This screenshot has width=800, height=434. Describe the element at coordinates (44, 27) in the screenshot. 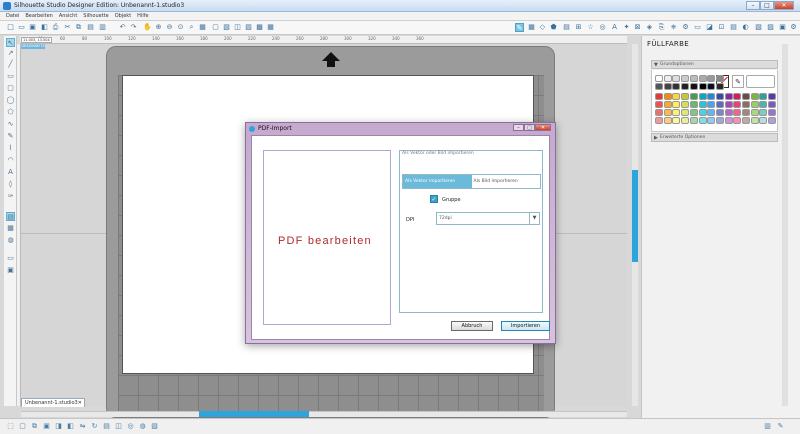

I see `cut-send-icon: ◧` at that location.